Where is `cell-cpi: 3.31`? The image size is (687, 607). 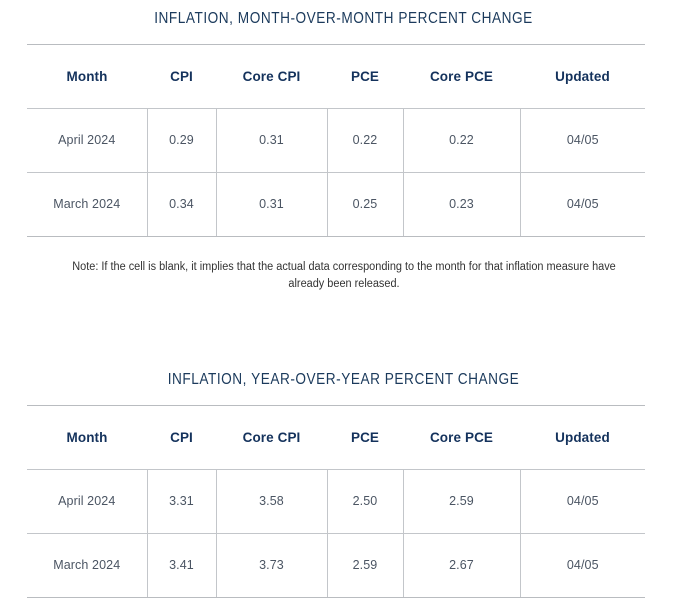 cell-cpi: 3.31 is located at coordinates (182, 501).